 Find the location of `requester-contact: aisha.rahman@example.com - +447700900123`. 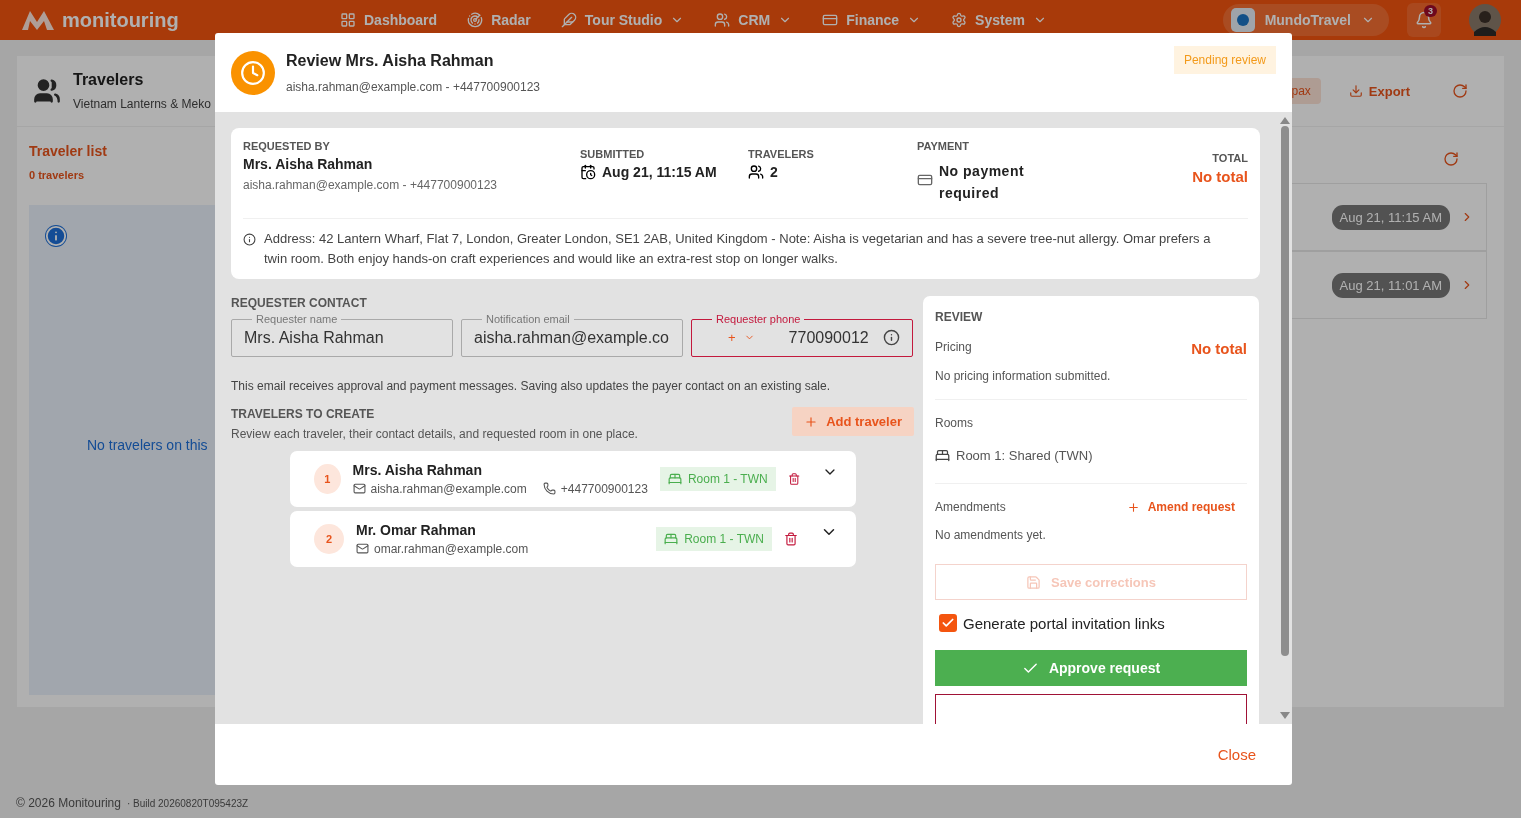

requester-contact: aisha.rahman@example.com - +447700900123 is located at coordinates (370, 185).